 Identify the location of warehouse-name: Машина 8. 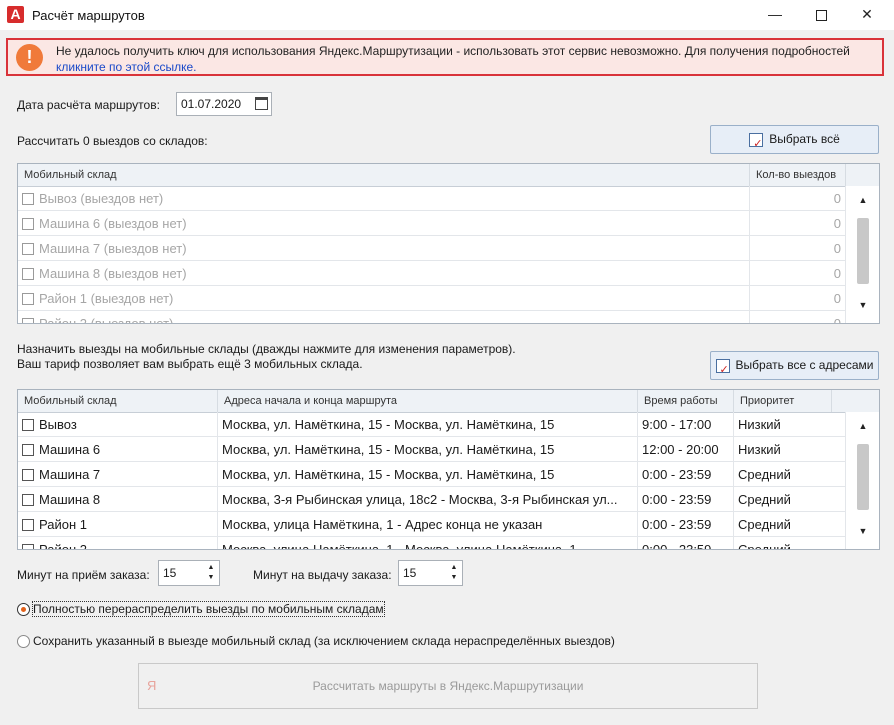
(70, 499).